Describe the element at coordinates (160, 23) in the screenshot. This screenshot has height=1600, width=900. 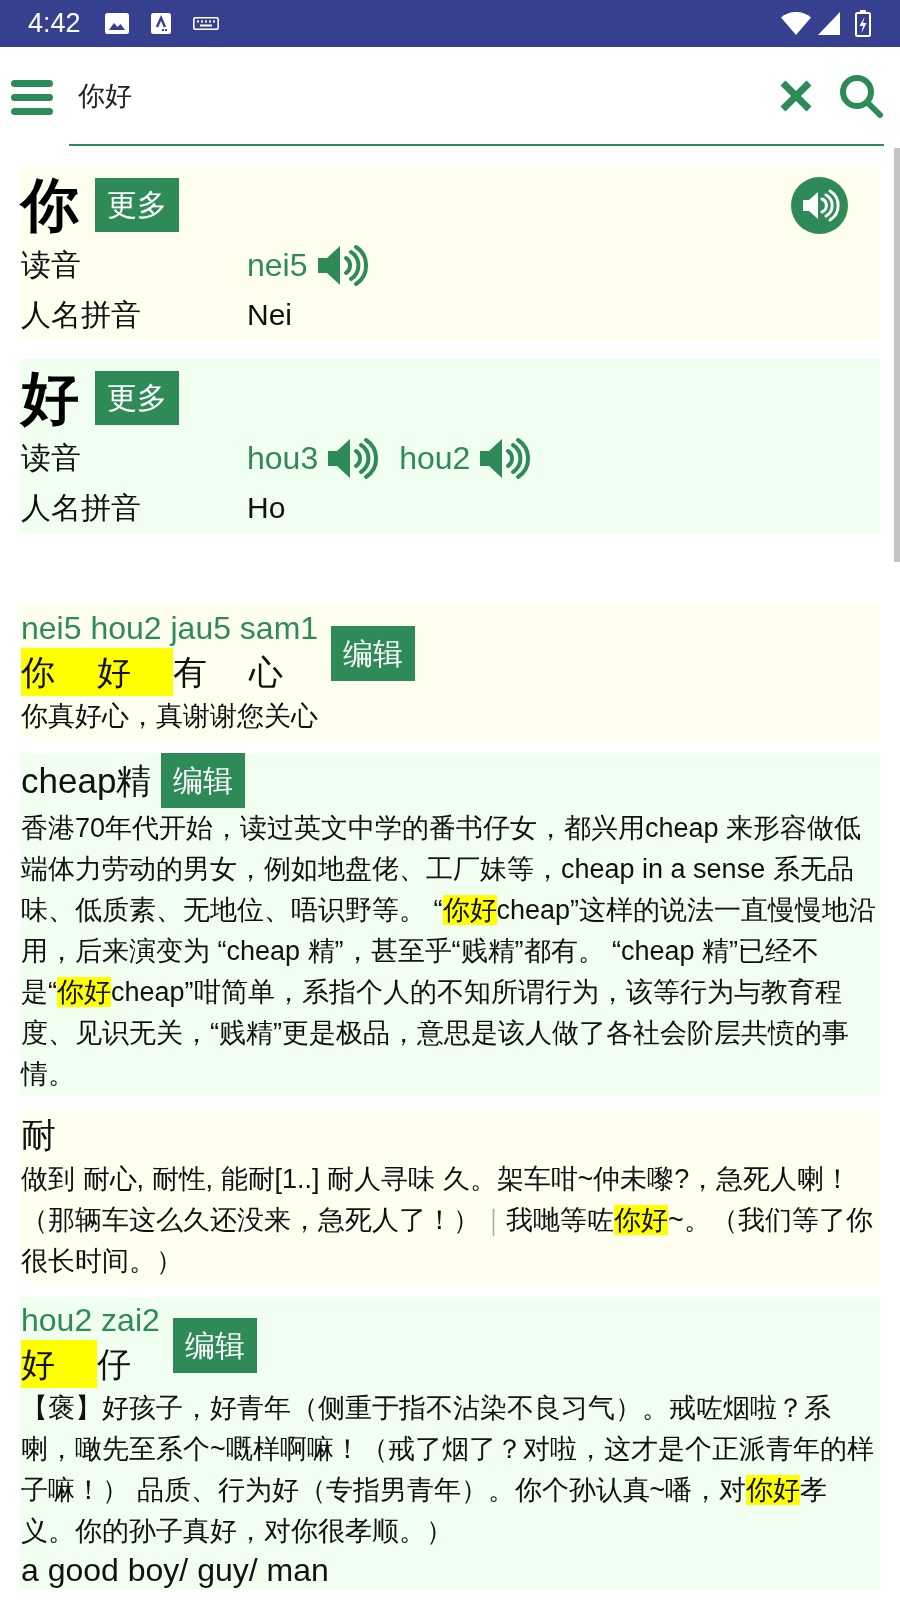
I see `font-tile-icon` at that location.